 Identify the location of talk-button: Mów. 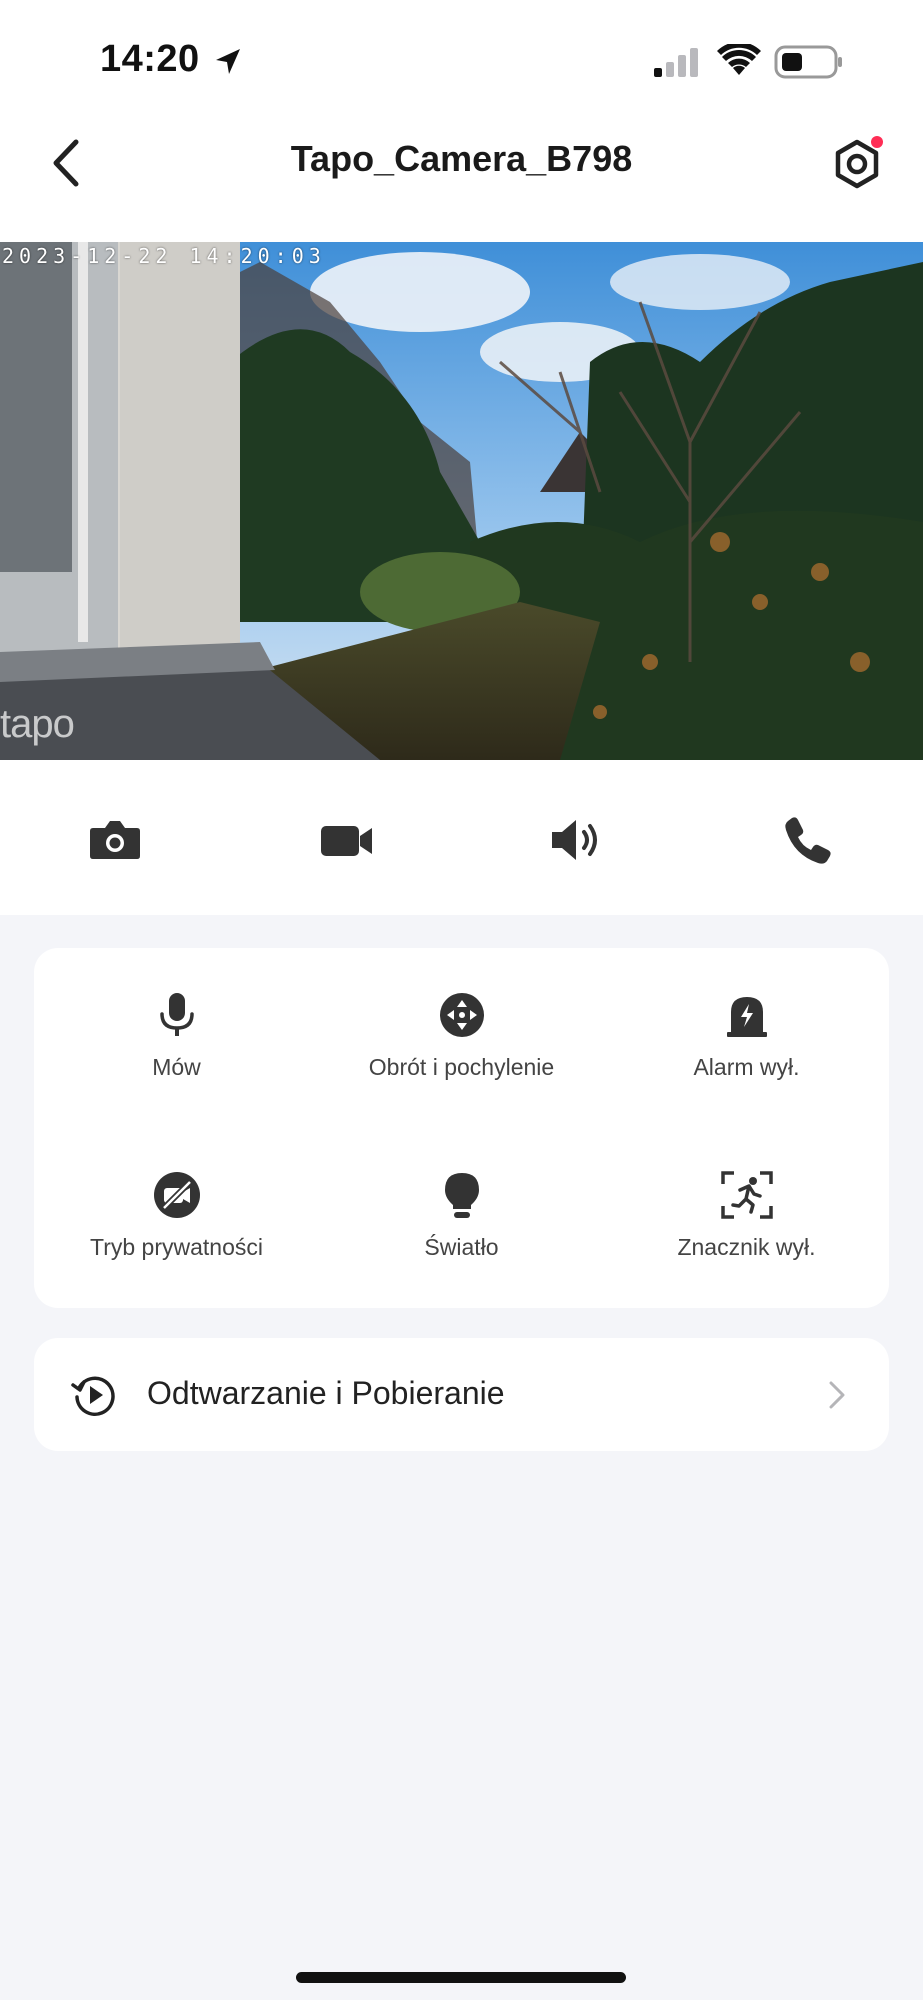
(176, 1065).